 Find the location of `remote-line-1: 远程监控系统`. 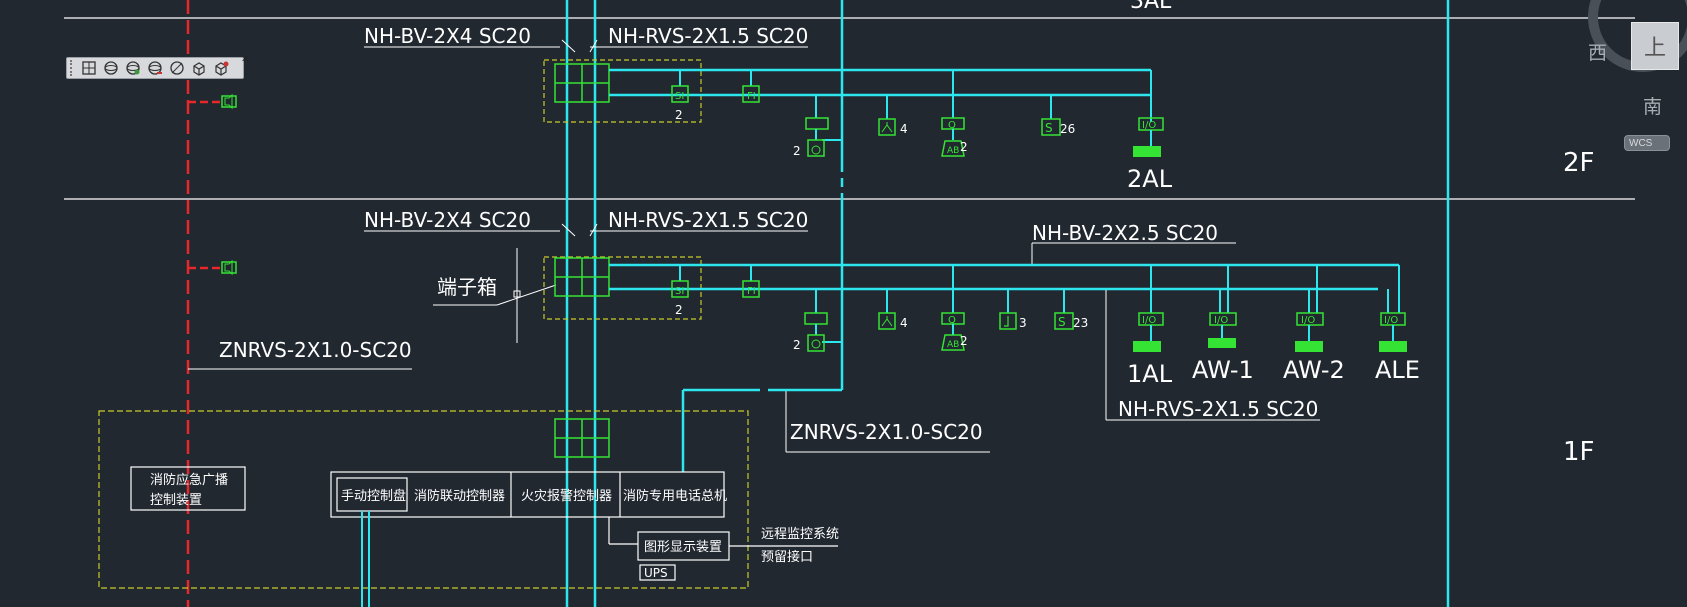

remote-line-1: 远程监控系统 is located at coordinates (800, 534).